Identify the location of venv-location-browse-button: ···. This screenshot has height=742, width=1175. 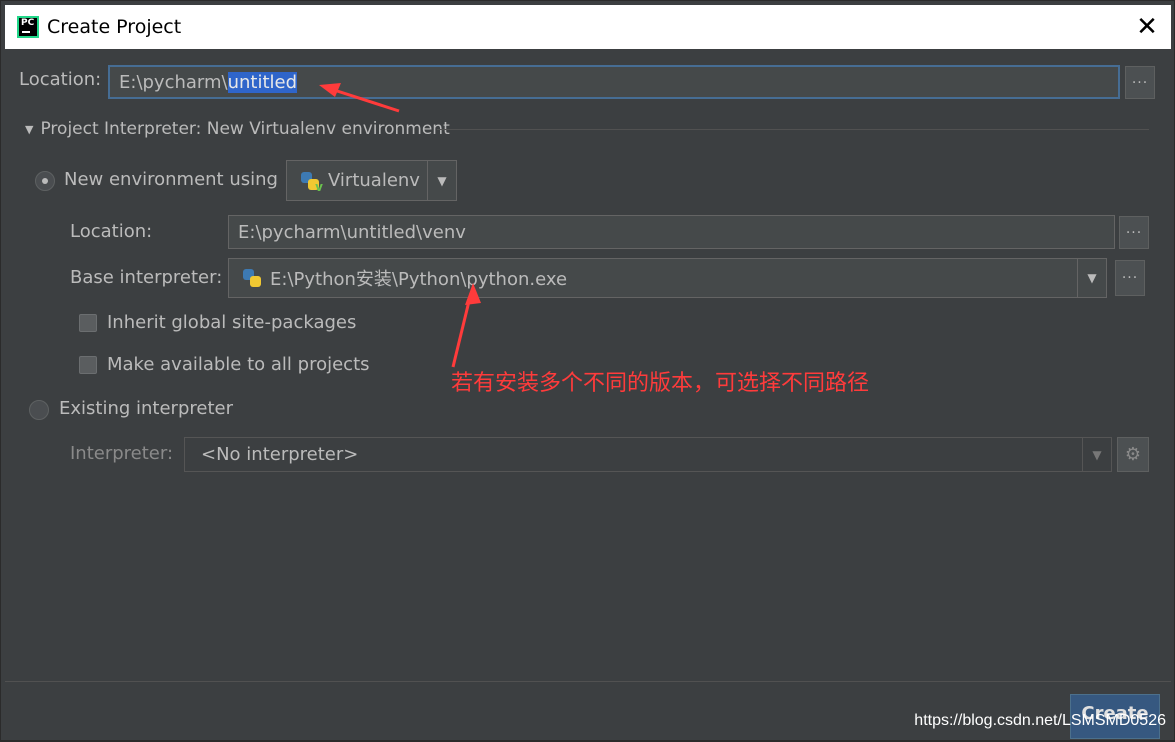
(1134, 232).